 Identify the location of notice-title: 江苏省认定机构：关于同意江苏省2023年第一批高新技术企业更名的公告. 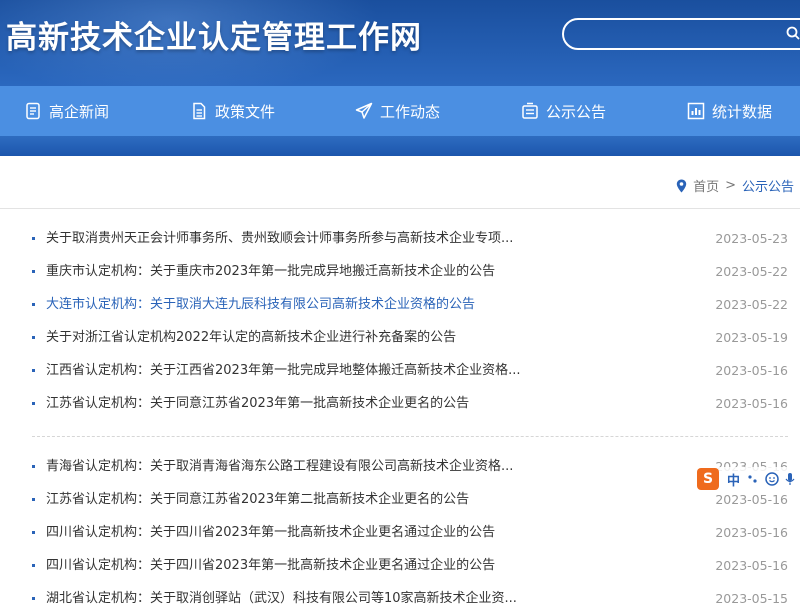
(257, 403).